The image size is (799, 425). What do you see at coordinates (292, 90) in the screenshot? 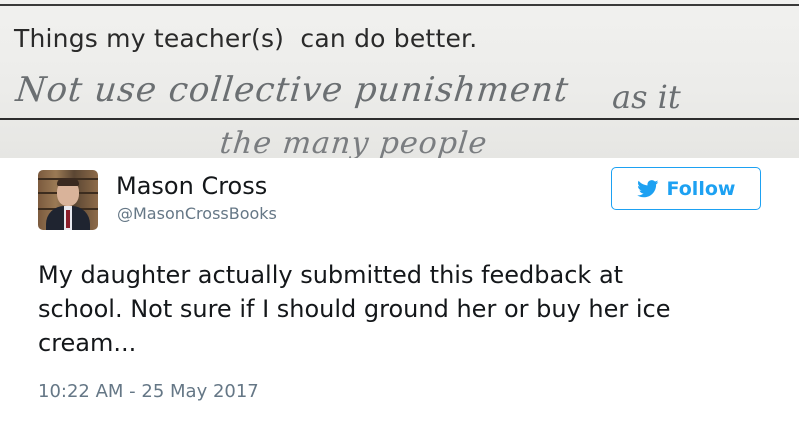
I see `handwritten-answer-line-1: Not use collective punishment` at bounding box center [292, 90].